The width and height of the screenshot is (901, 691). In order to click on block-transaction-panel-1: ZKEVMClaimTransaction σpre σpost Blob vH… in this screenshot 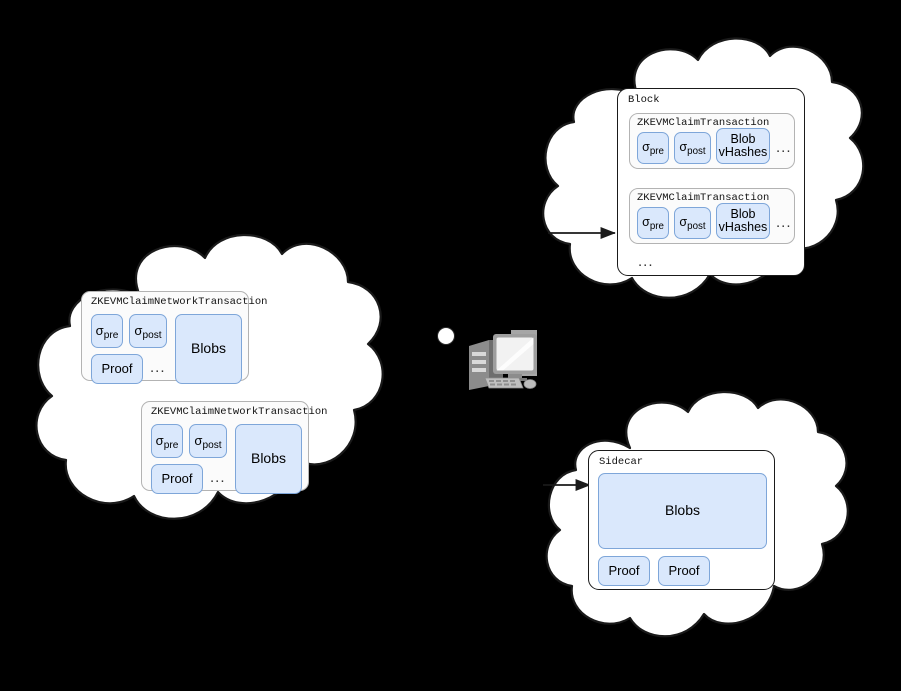, I will do `click(712, 141)`.